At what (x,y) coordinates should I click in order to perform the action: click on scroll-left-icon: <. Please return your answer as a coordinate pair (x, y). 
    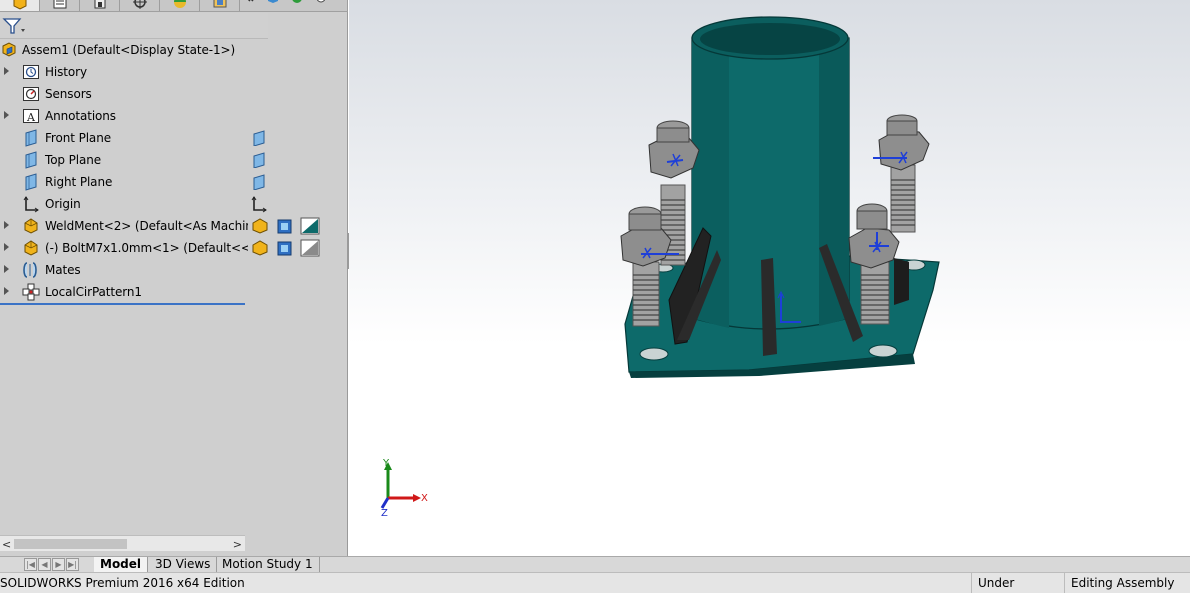
    Looking at the image, I should click on (6, 544).